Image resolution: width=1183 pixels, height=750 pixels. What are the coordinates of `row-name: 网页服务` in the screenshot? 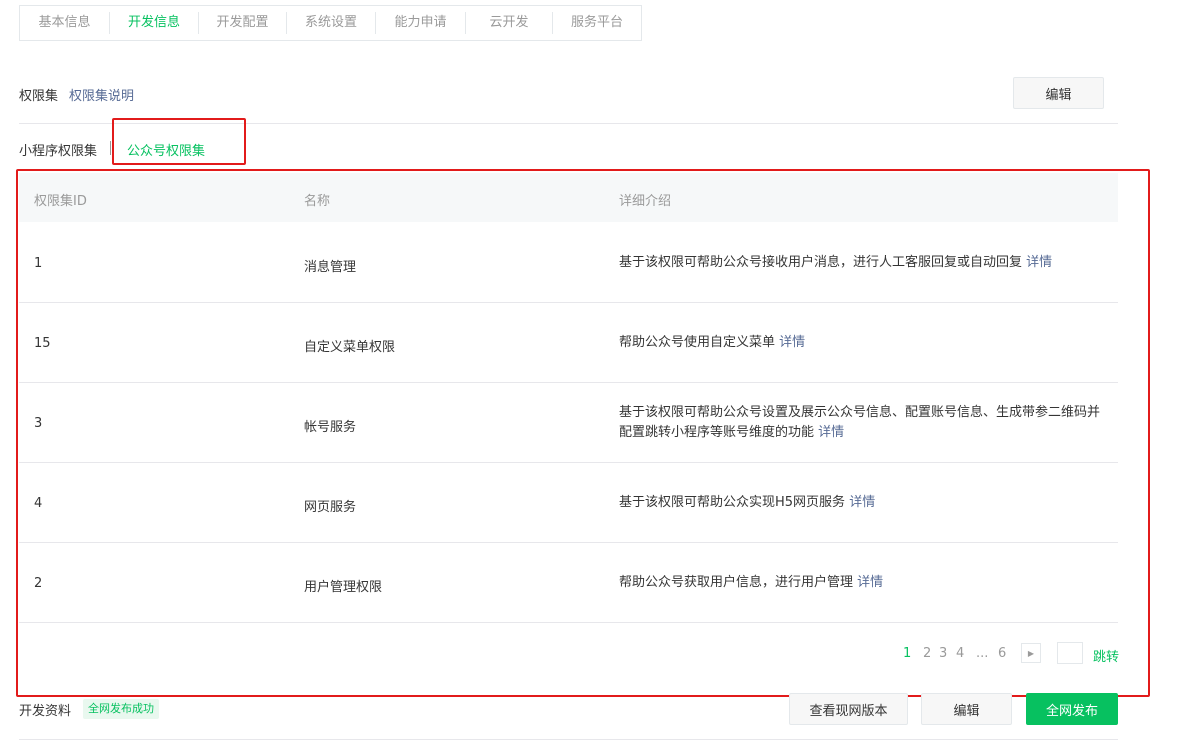 It's located at (330, 507).